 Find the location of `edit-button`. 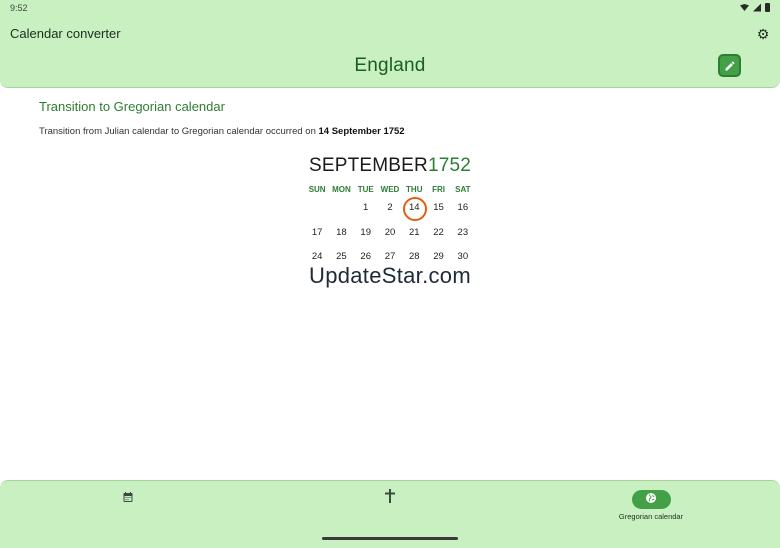

edit-button is located at coordinates (729, 65).